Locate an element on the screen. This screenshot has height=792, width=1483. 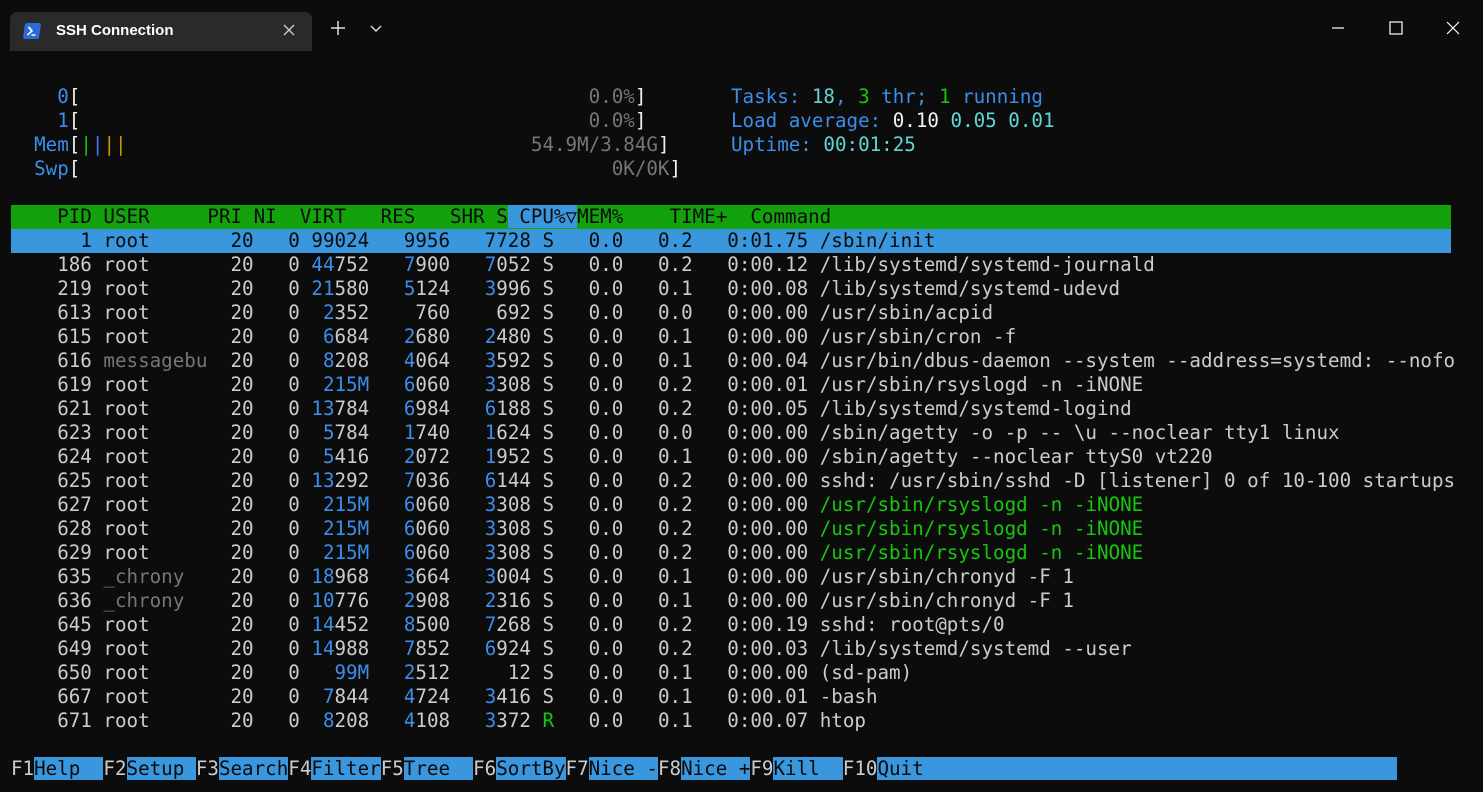
command-cell: /lib/systemd/systemd --user is located at coordinates (970, 648).